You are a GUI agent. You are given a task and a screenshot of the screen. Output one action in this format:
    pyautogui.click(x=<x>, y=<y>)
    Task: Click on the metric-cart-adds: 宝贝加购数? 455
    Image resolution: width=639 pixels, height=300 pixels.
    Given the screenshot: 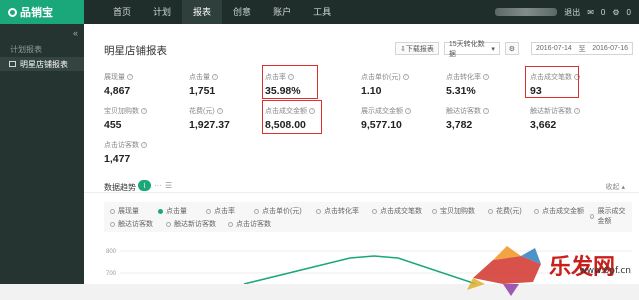 What is the action you would take?
    pyautogui.click(x=144, y=123)
    